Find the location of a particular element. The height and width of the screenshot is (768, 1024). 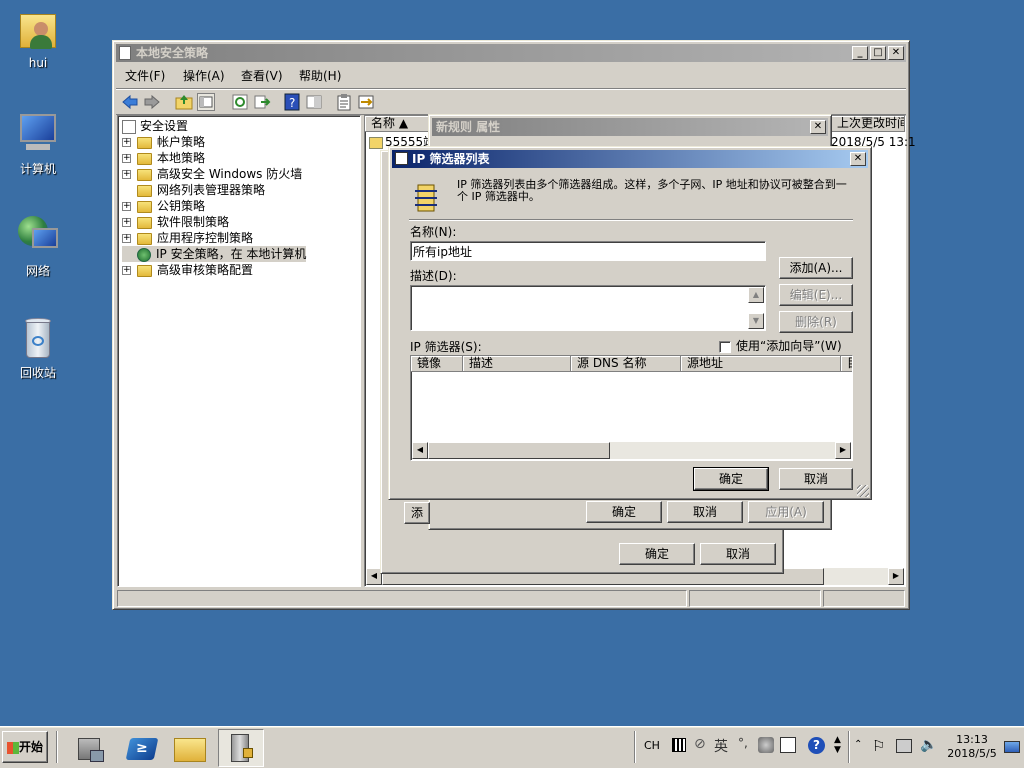

name-input is located at coordinates (588, 251).